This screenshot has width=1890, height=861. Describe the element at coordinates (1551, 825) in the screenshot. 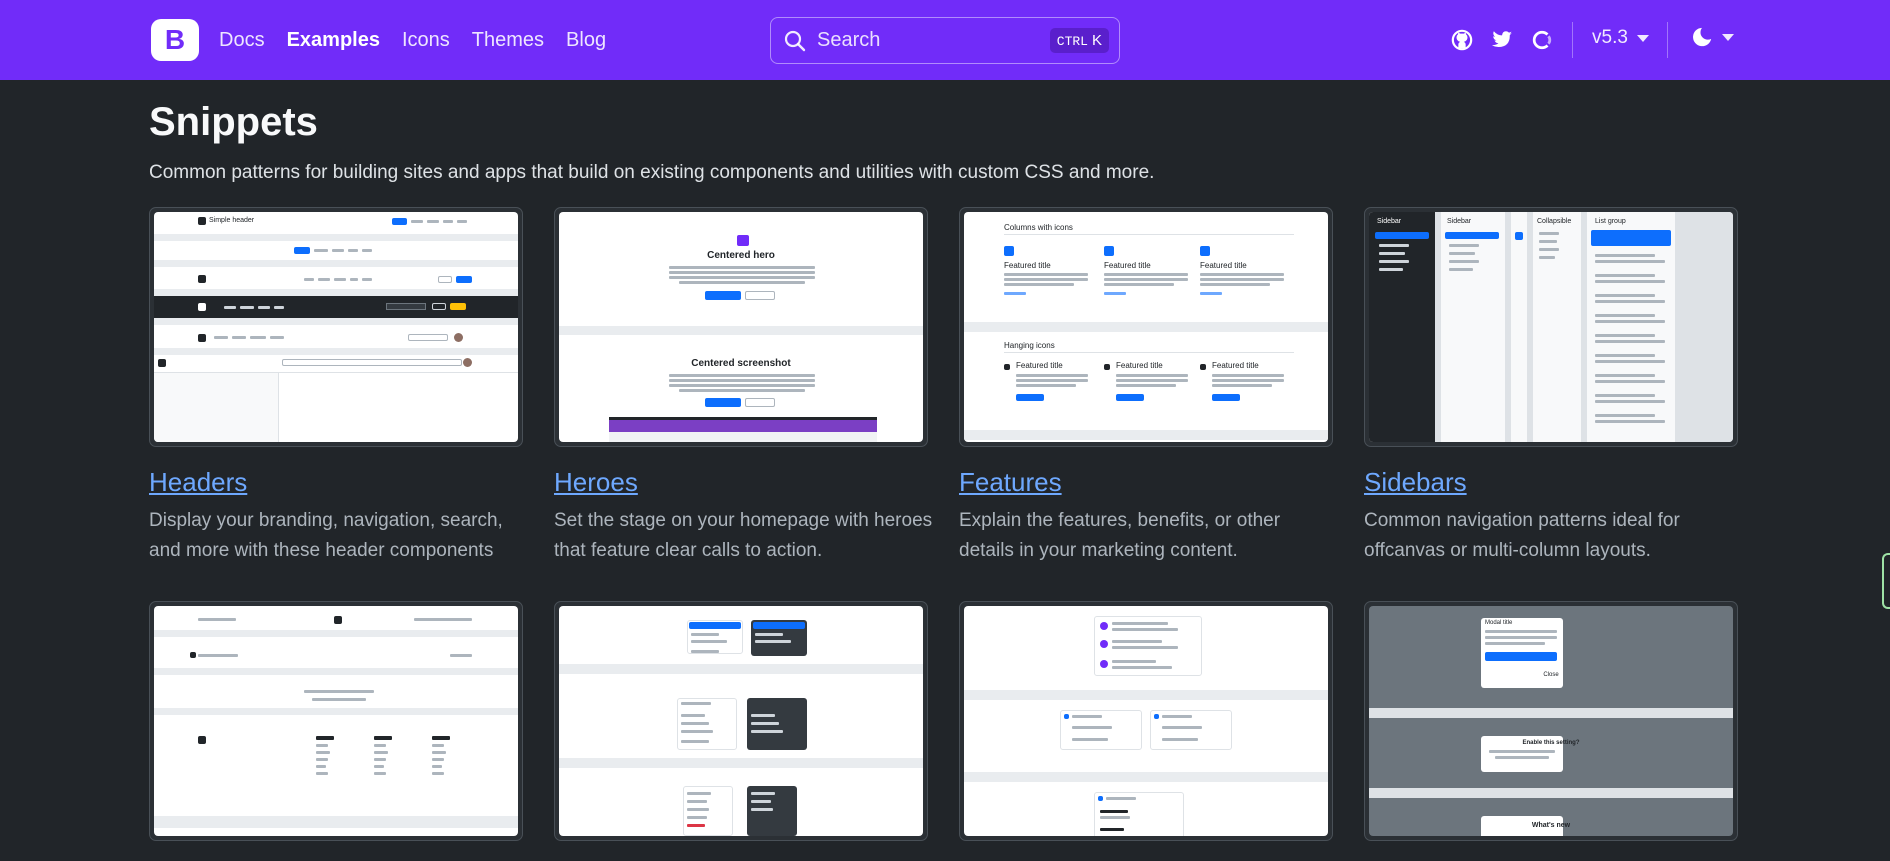

I see `thumb-text: What's new` at that location.